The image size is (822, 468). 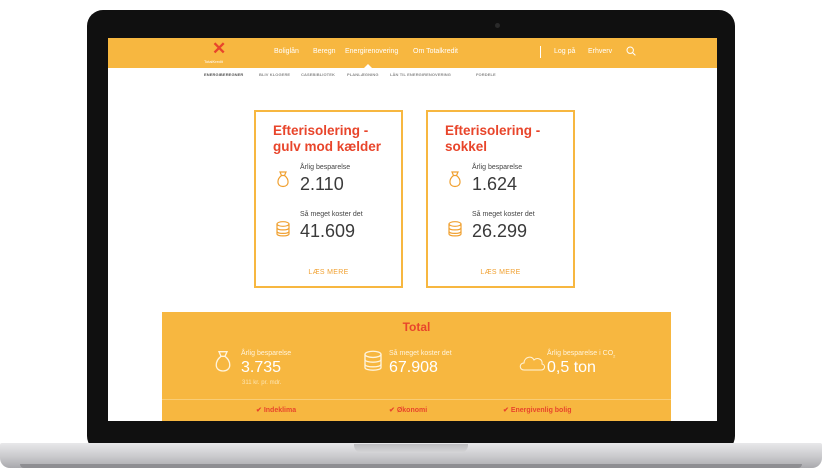 What do you see at coordinates (541, 410) in the screenshot?
I see `benefit-label: Energivenlig bolig` at bounding box center [541, 410].